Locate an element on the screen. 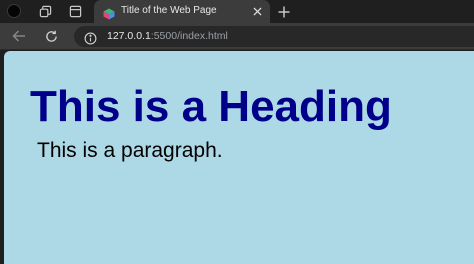  reload-icon is located at coordinates (51, 36).